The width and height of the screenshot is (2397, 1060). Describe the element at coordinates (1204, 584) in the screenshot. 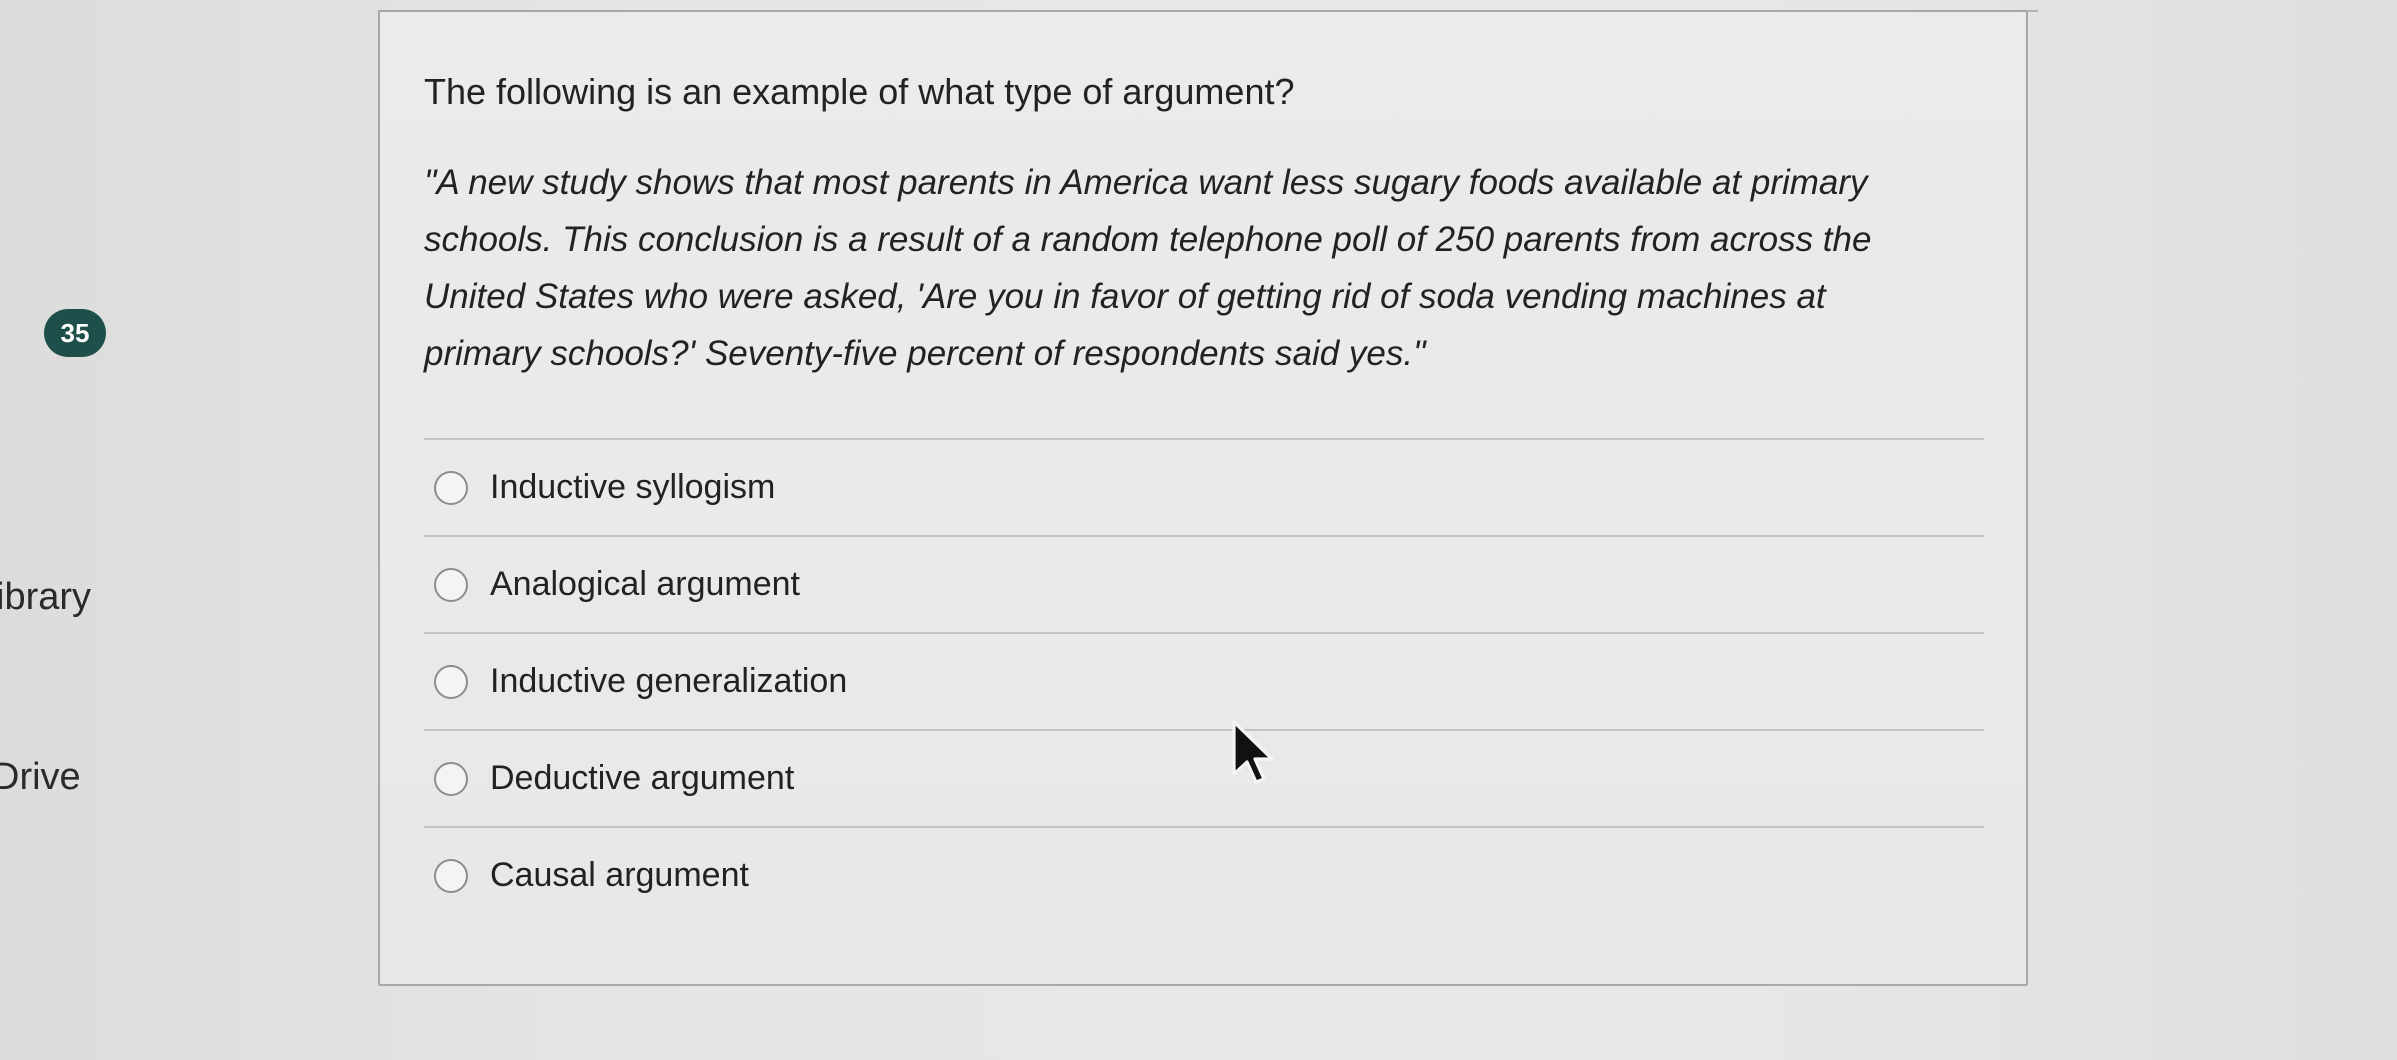

I see `answer-option-analogical-argument: Analogical argument` at that location.